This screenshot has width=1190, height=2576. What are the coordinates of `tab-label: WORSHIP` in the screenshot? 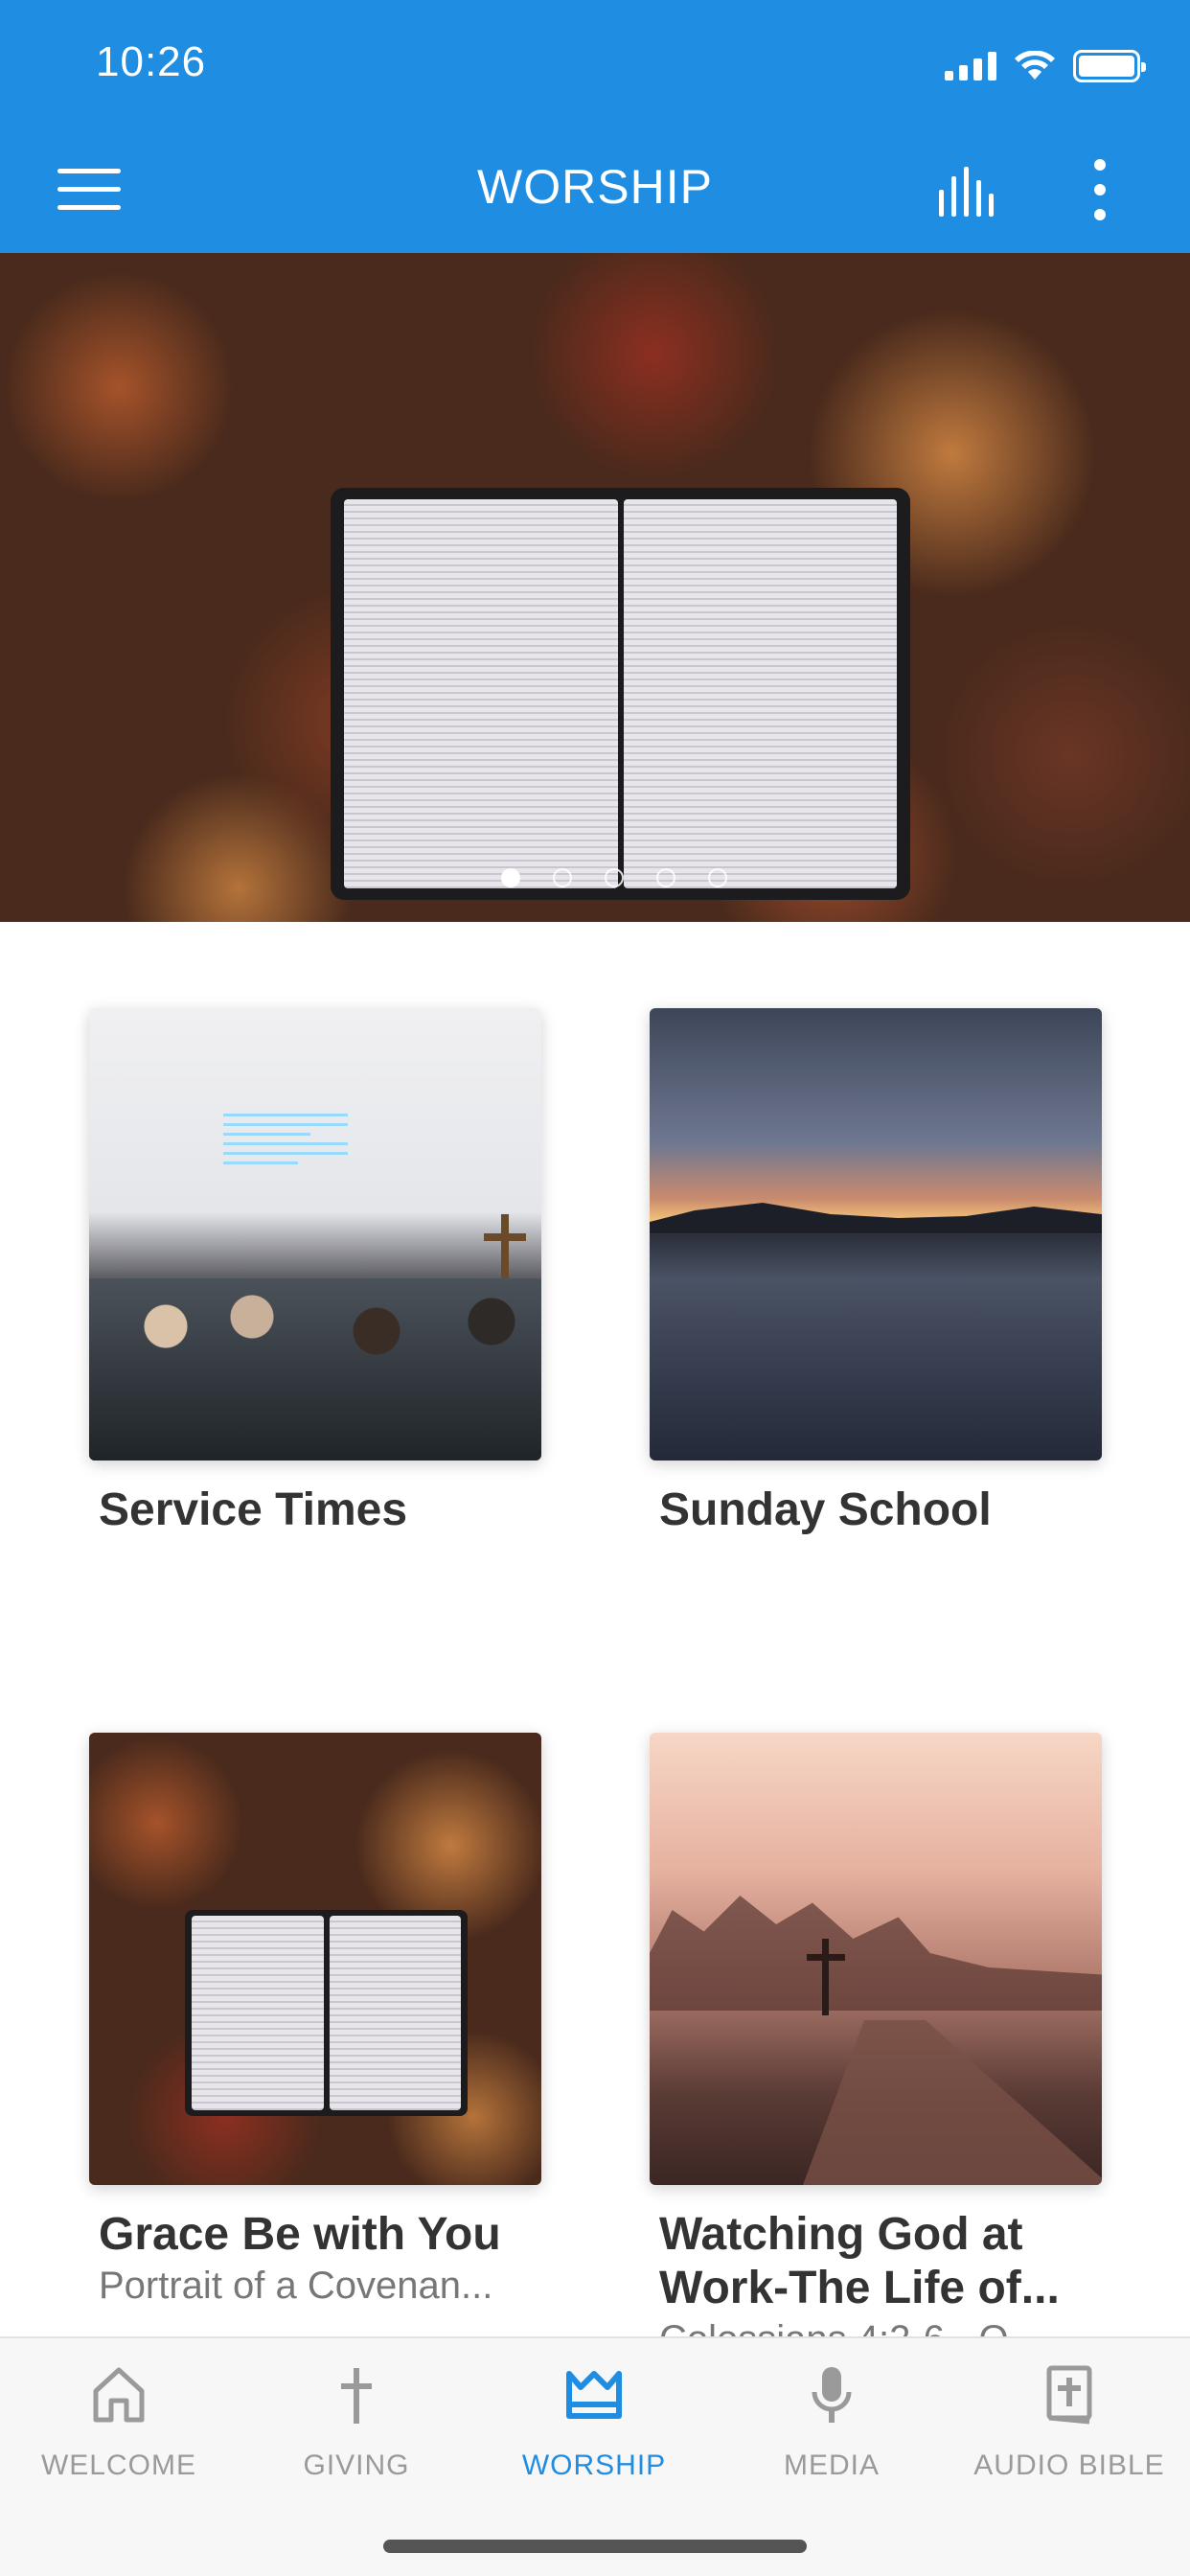 It's located at (594, 2465).